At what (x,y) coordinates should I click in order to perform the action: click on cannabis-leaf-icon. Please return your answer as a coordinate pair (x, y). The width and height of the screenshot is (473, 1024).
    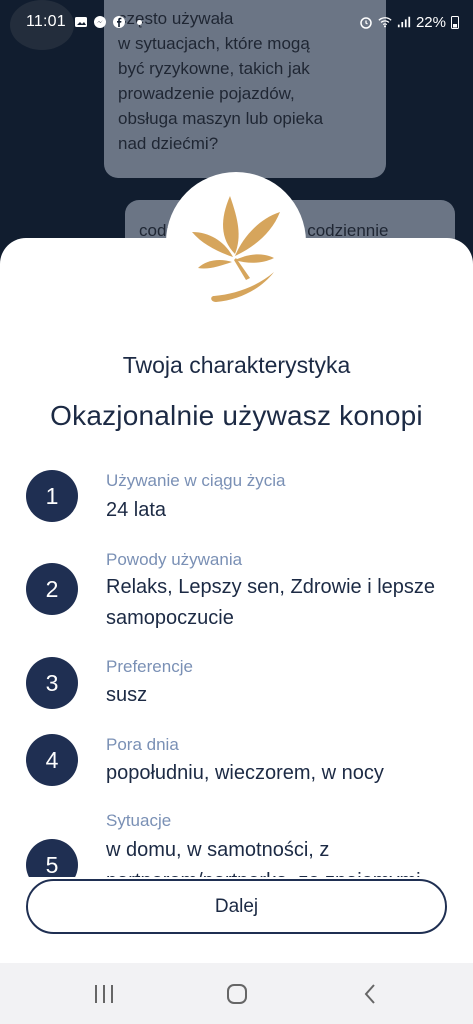
    Looking at the image, I should click on (236, 249).